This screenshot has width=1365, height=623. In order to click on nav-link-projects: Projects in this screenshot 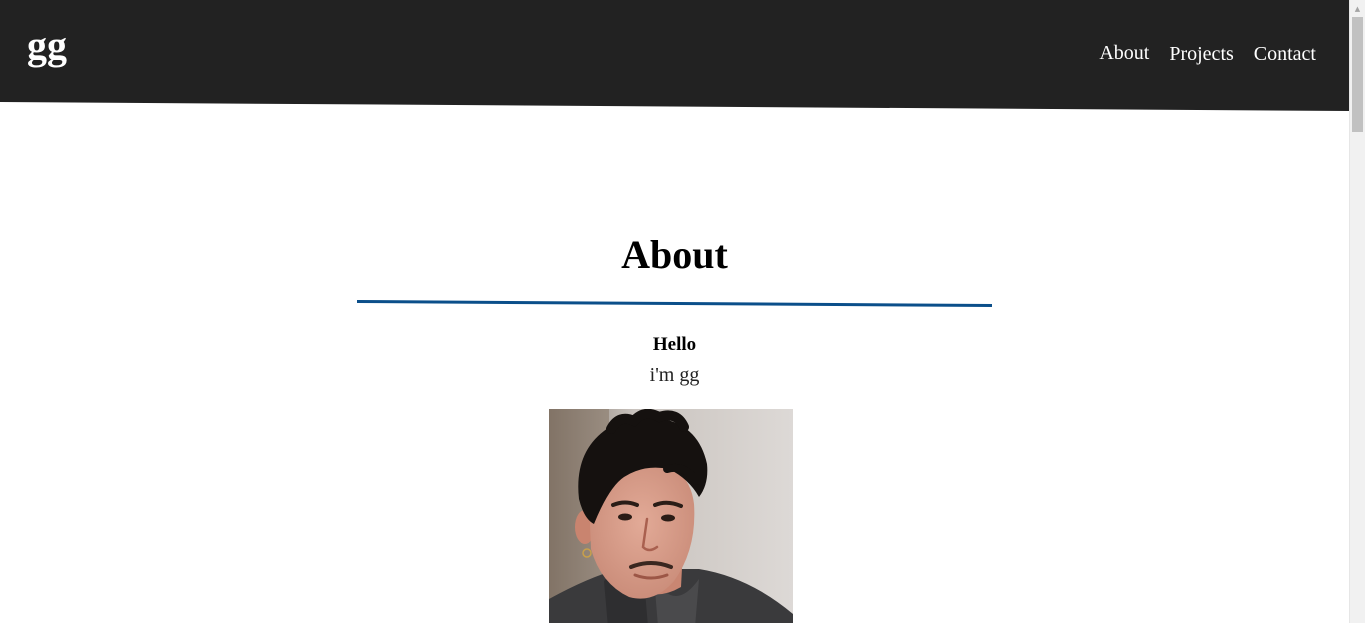, I will do `click(1201, 54)`.